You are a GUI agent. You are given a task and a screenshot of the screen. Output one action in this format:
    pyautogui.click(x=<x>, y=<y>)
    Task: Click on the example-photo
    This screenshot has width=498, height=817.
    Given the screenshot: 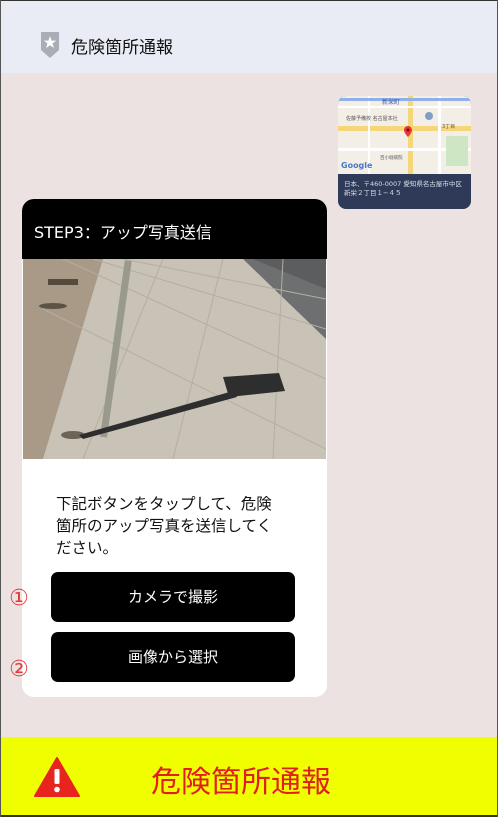 What is the action you would take?
    pyautogui.click(x=174, y=359)
    